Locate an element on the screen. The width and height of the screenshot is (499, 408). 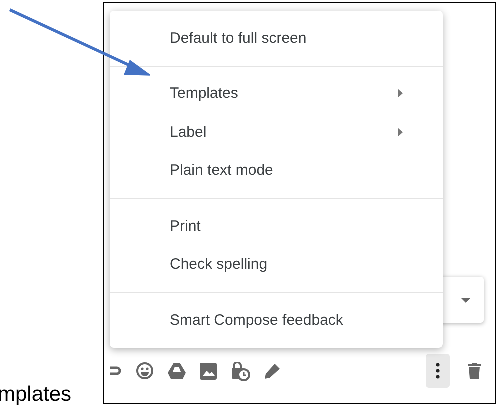
more-options-button is located at coordinates (438, 371).